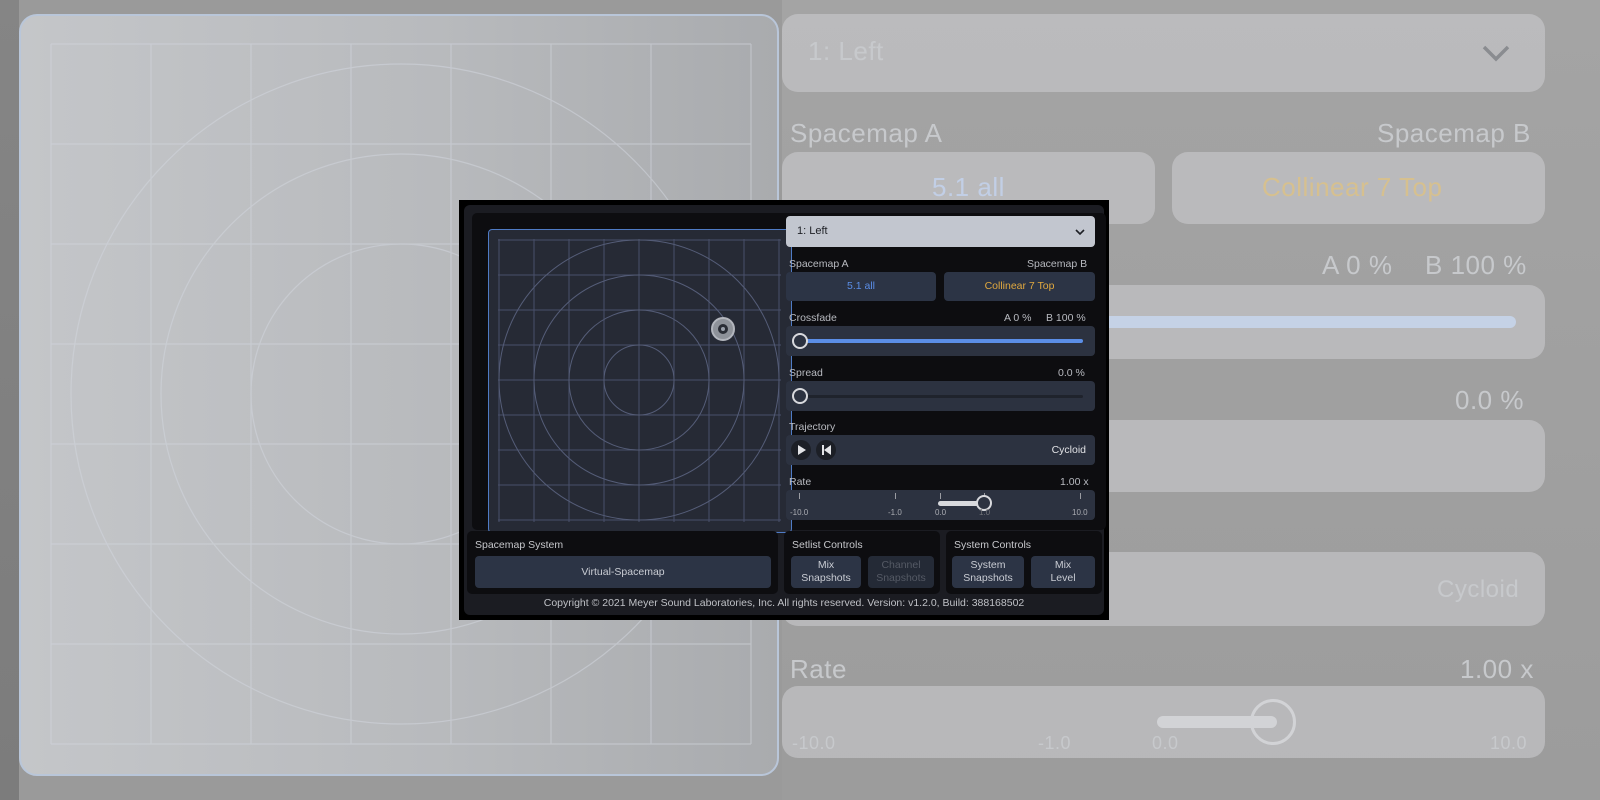 This screenshot has width=1600, height=800. What do you see at coordinates (993, 545) in the screenshot?
I see `system-controls-title: System Controls` at bounding box center [993, 545].